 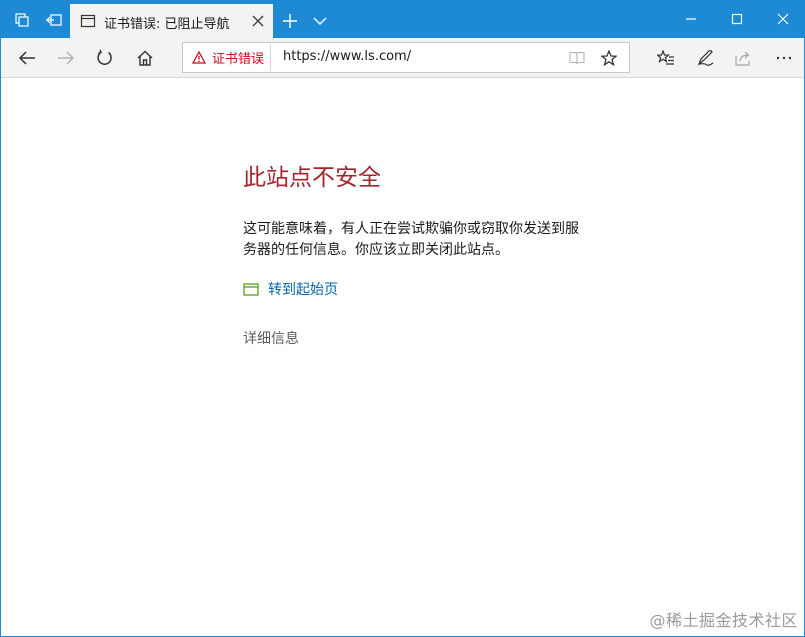 I want to click on set-tabs-aside-button, so click(x=54, y=20).